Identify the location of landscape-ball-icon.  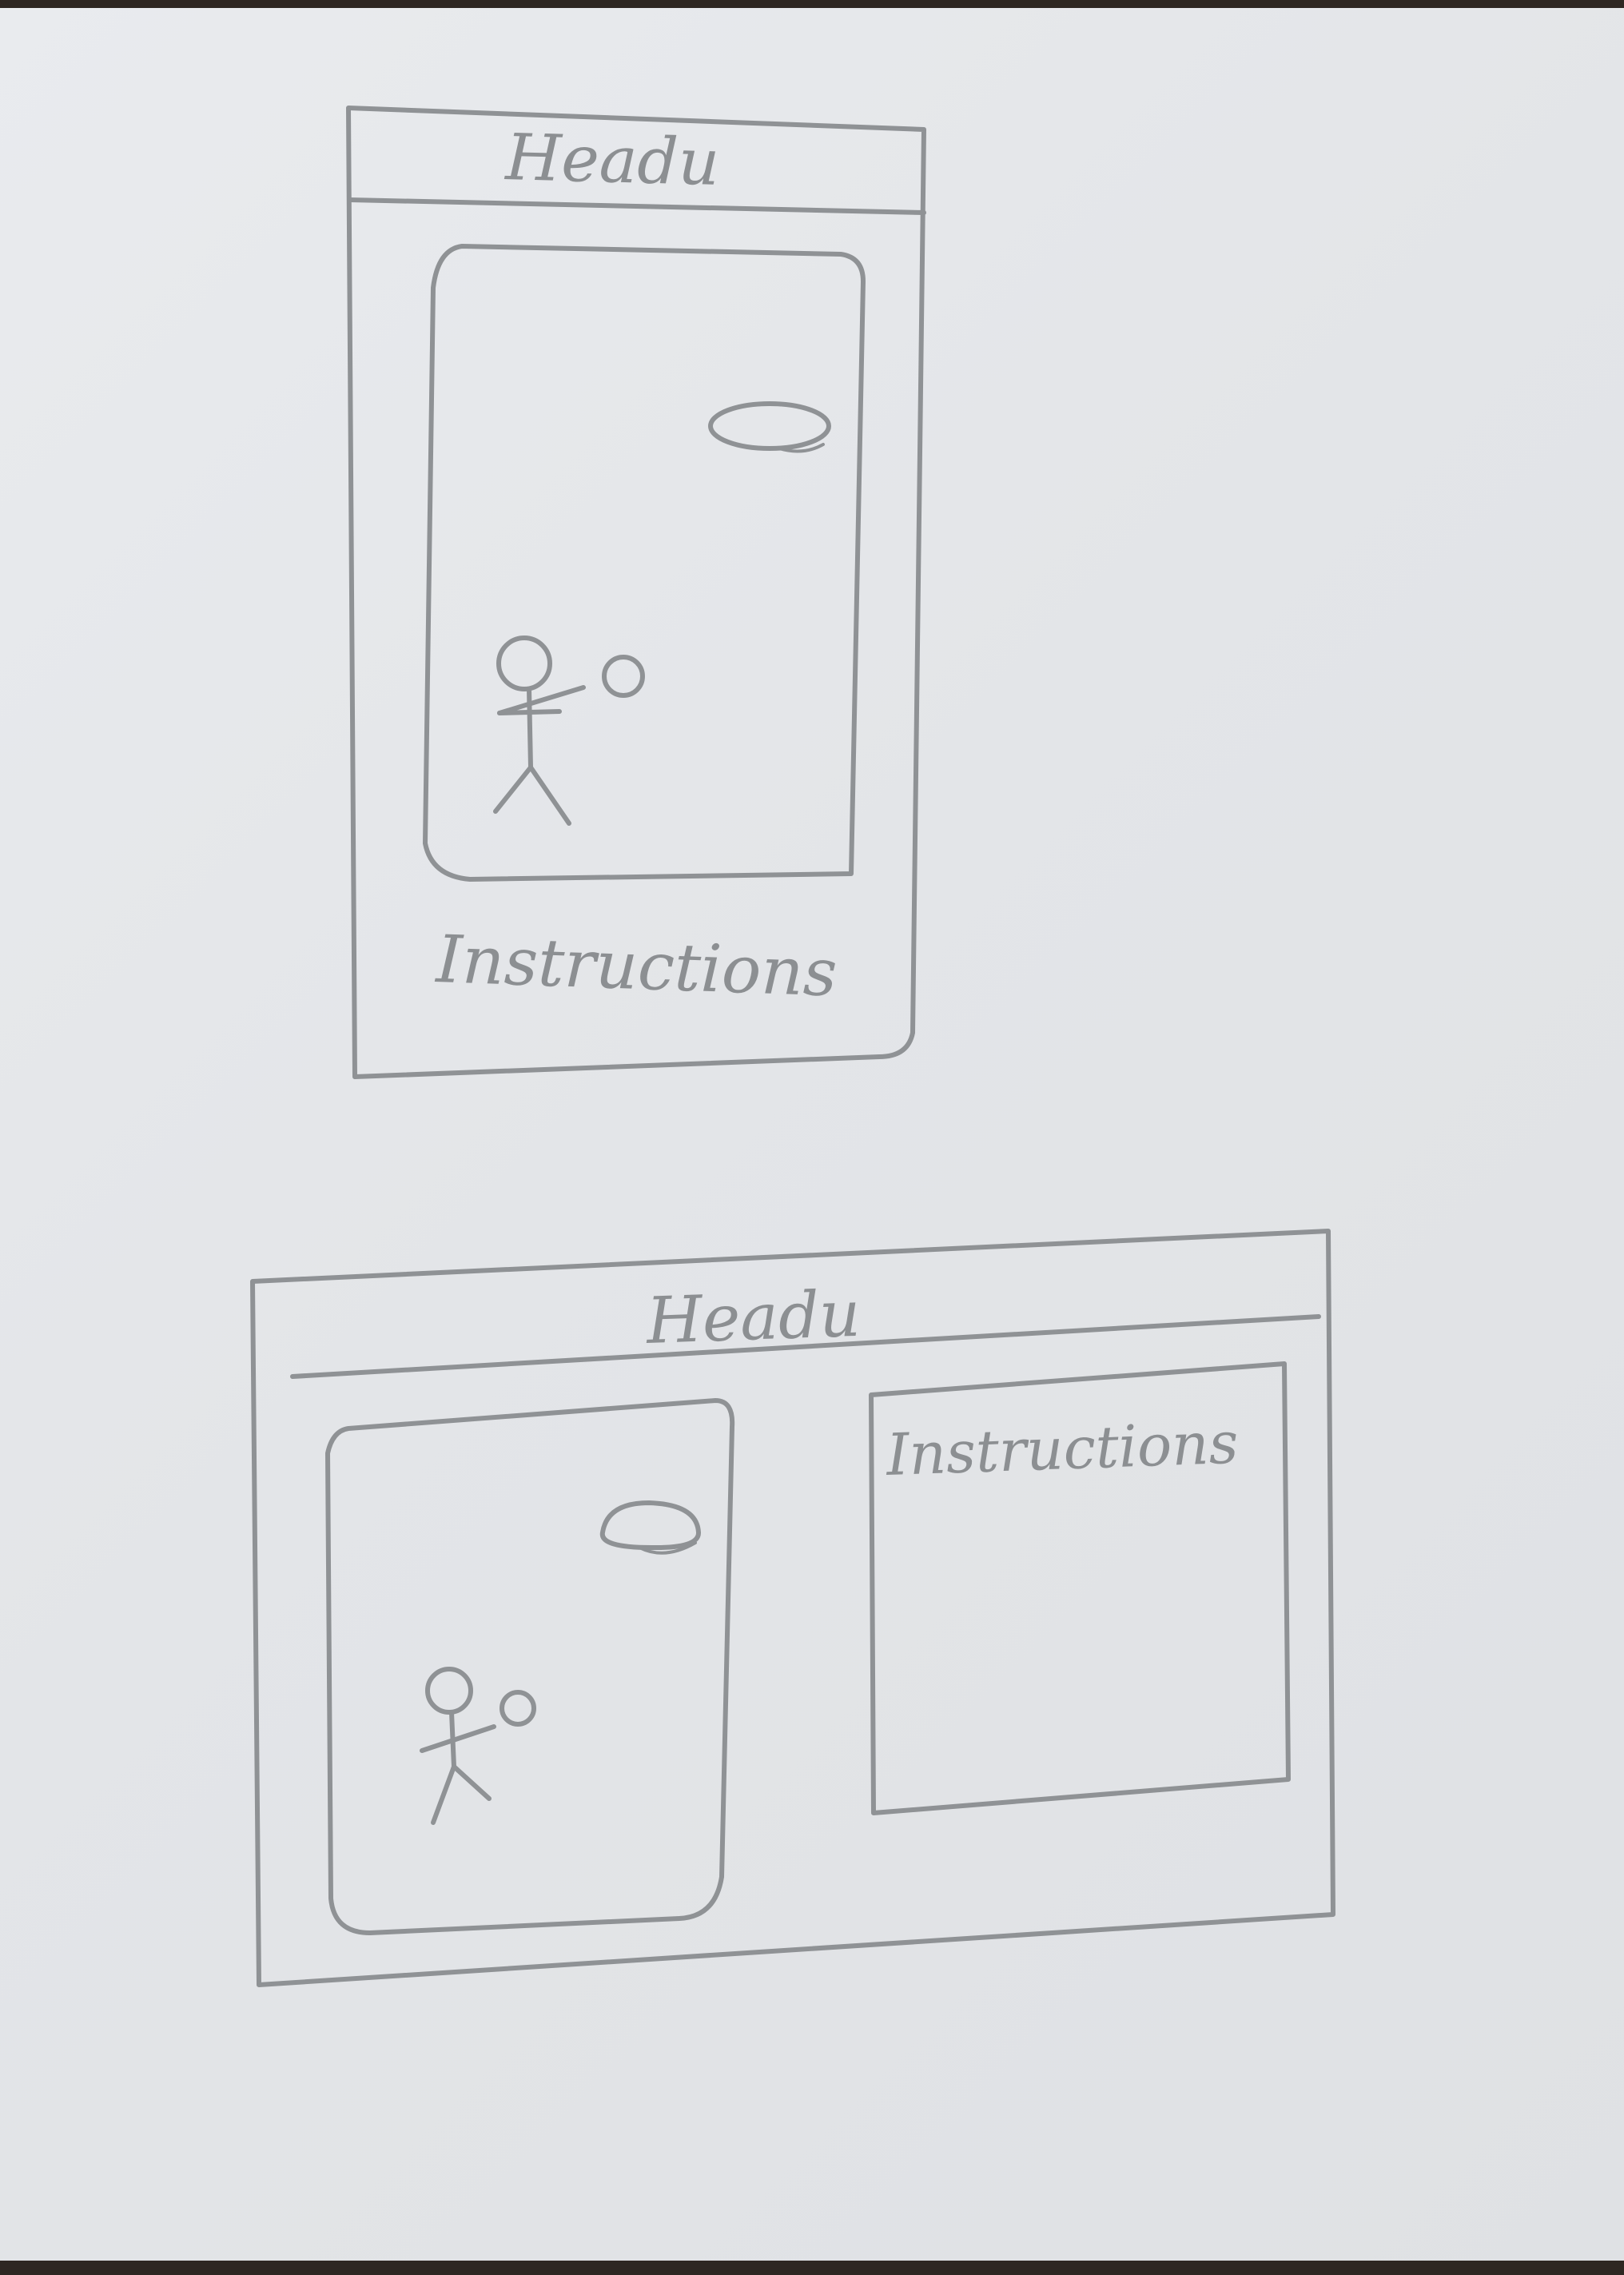
(518, 1708).